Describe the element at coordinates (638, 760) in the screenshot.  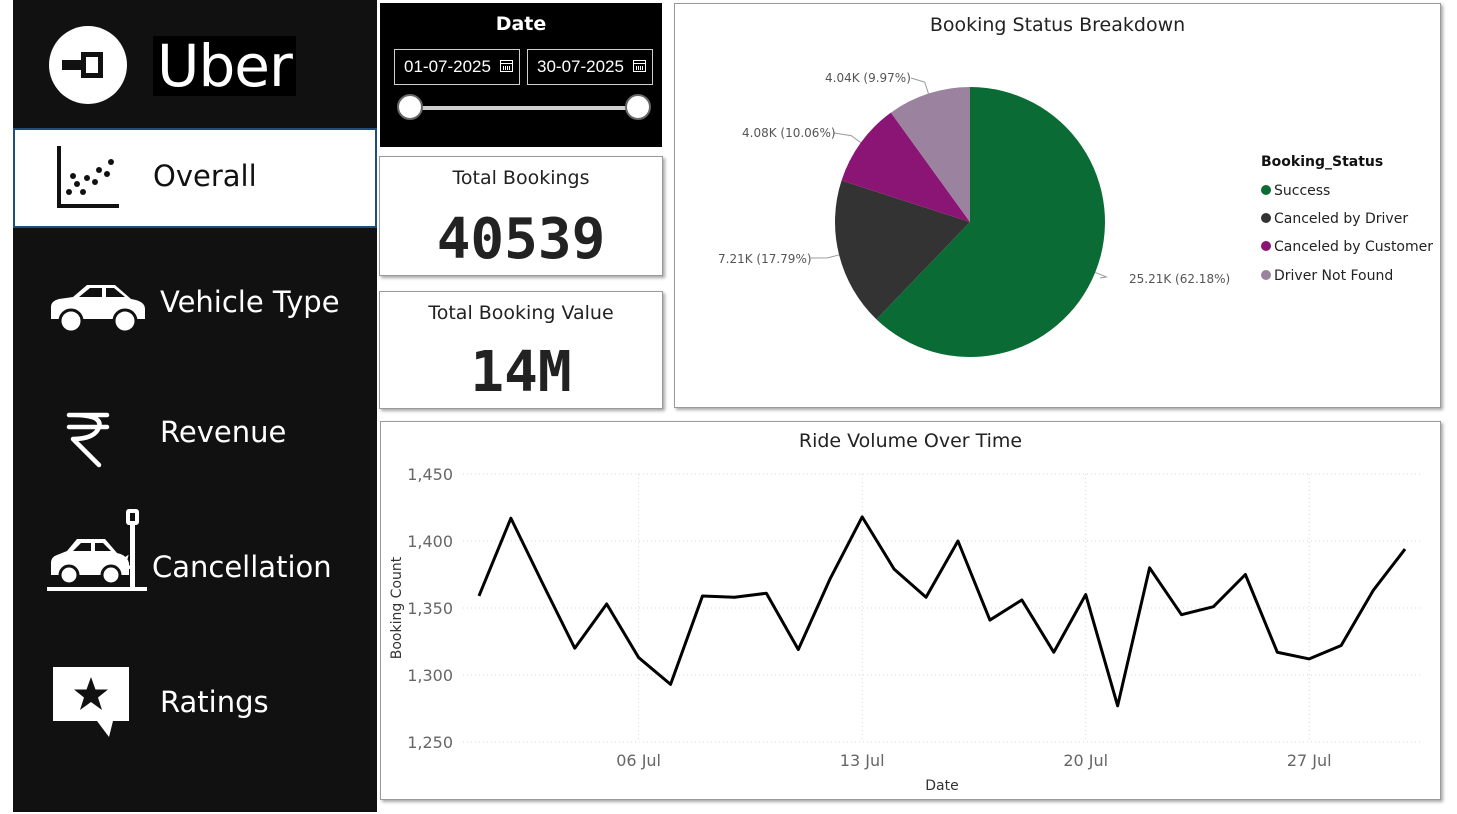
I see `x-tick-label: 06 Jul` at that location.